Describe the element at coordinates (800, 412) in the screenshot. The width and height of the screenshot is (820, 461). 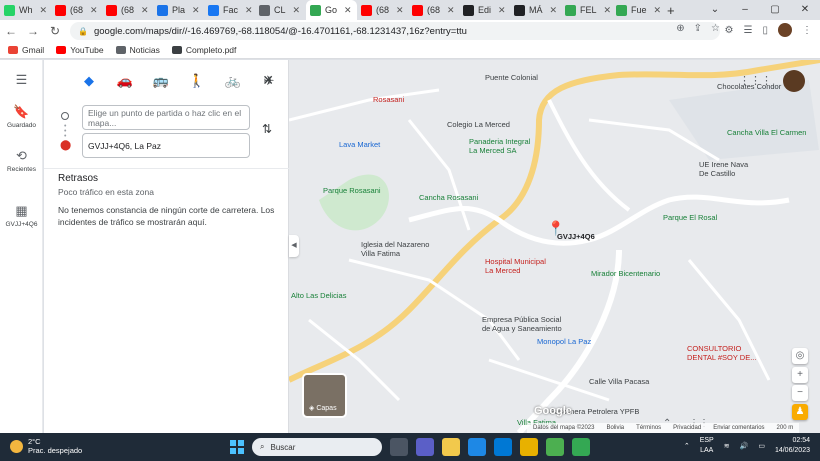
I see `street-view-pegman-icon: ♟` at that location.